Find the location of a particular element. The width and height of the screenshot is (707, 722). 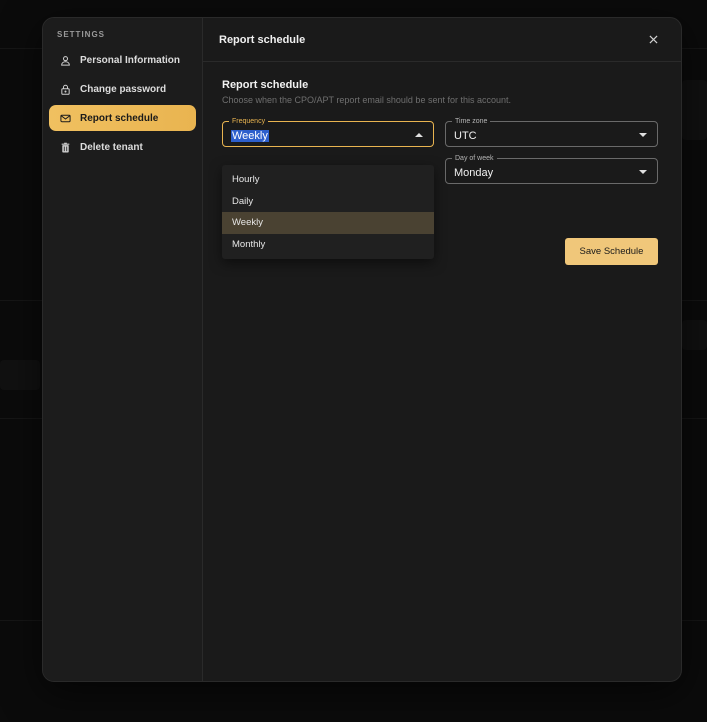

sidebar-item-label: Personal Information is located at coordinates (130, 60).